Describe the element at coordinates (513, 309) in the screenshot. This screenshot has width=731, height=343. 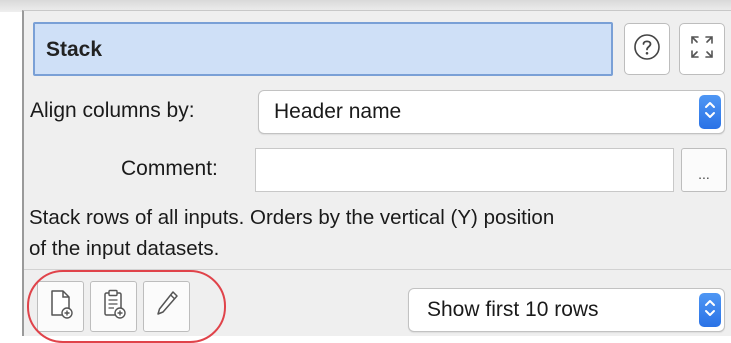
I see `preview-rows-value: Show first 10 rows` at that location.